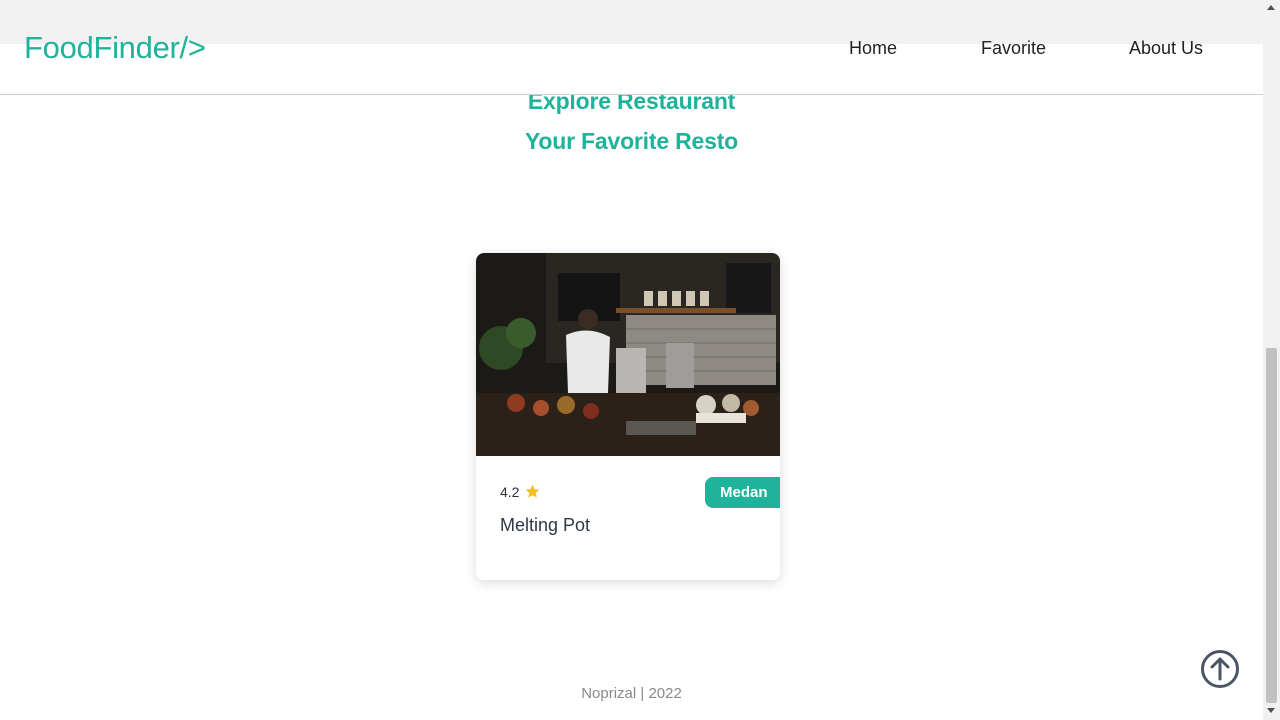 The height and width of the screenshot is (720, 1280). I want to click on rating-value: 4.2, so click(510, 491).